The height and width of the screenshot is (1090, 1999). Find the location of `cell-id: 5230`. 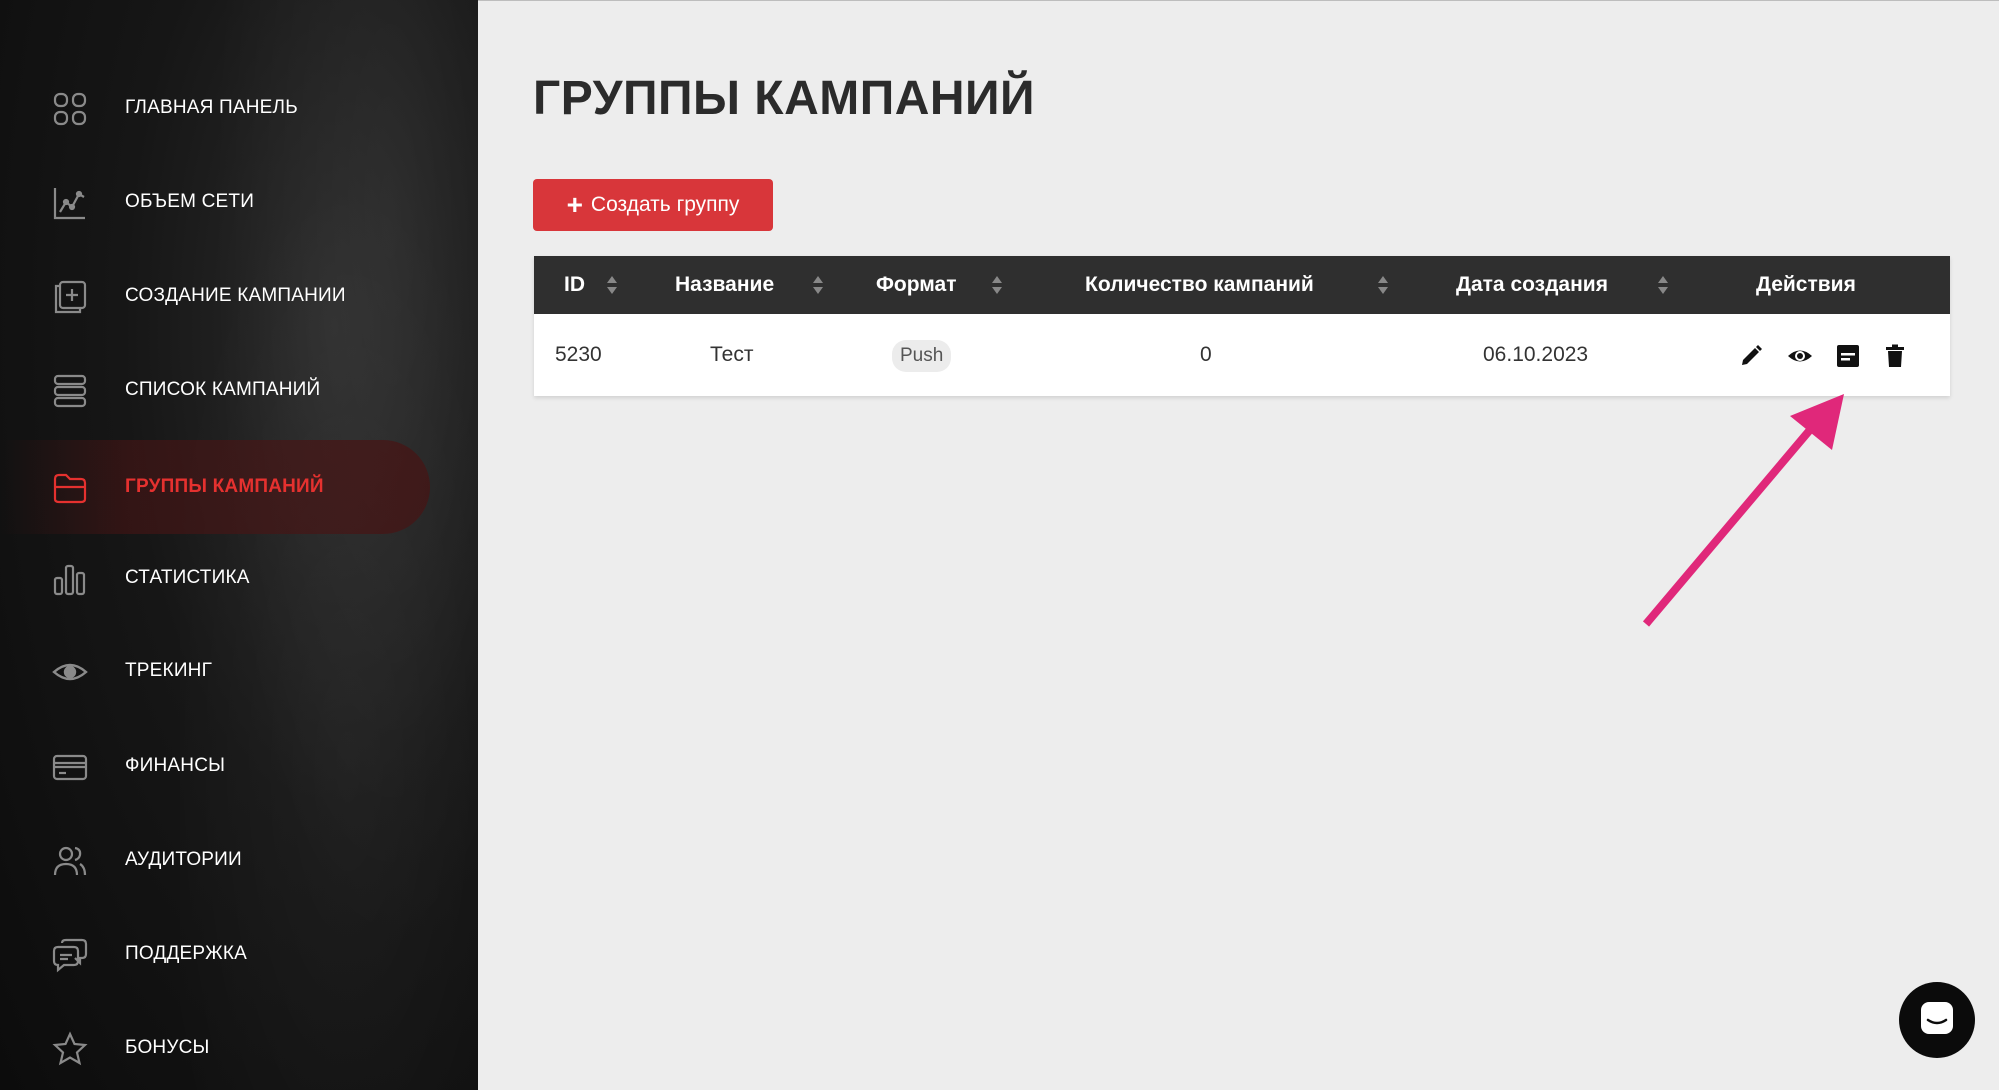

cell-id: 5230 is located at coordinates (578, 354).